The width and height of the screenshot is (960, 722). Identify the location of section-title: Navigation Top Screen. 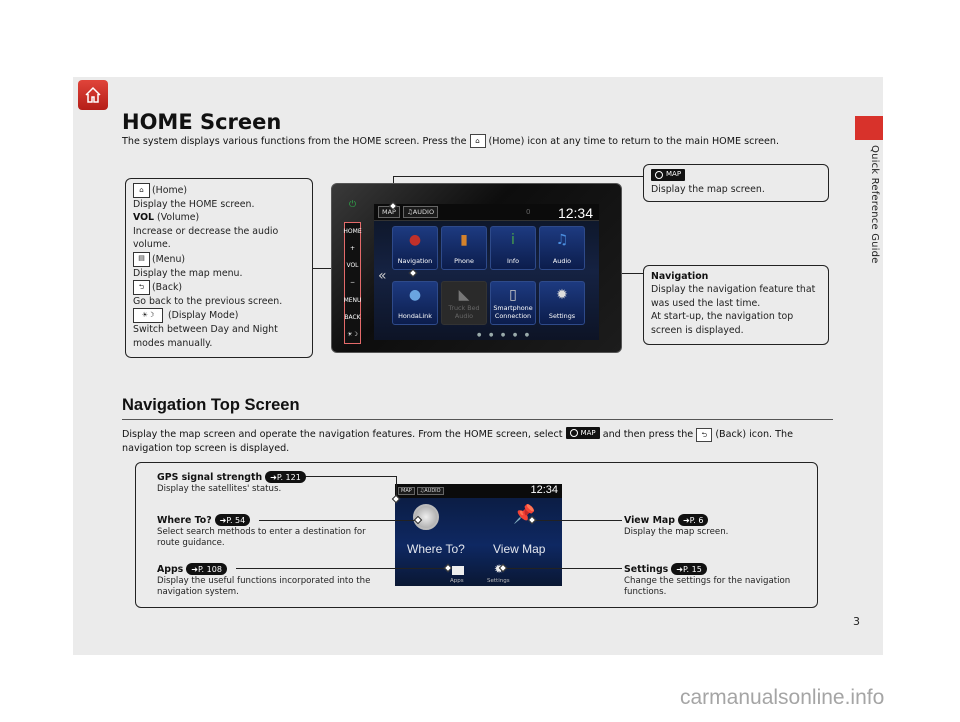
(211, 405).